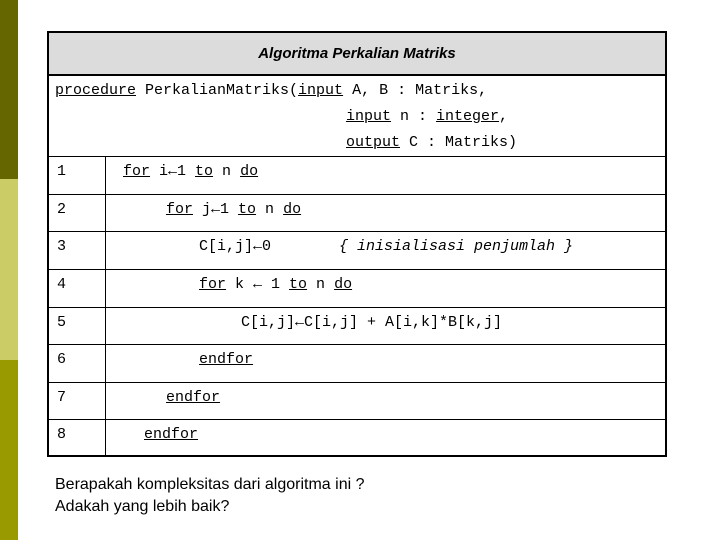 This screenshot has width=720, height=540. Describe the element at coordinates (62, 434) in the screenshot. I see `line-number: 8` at that location.